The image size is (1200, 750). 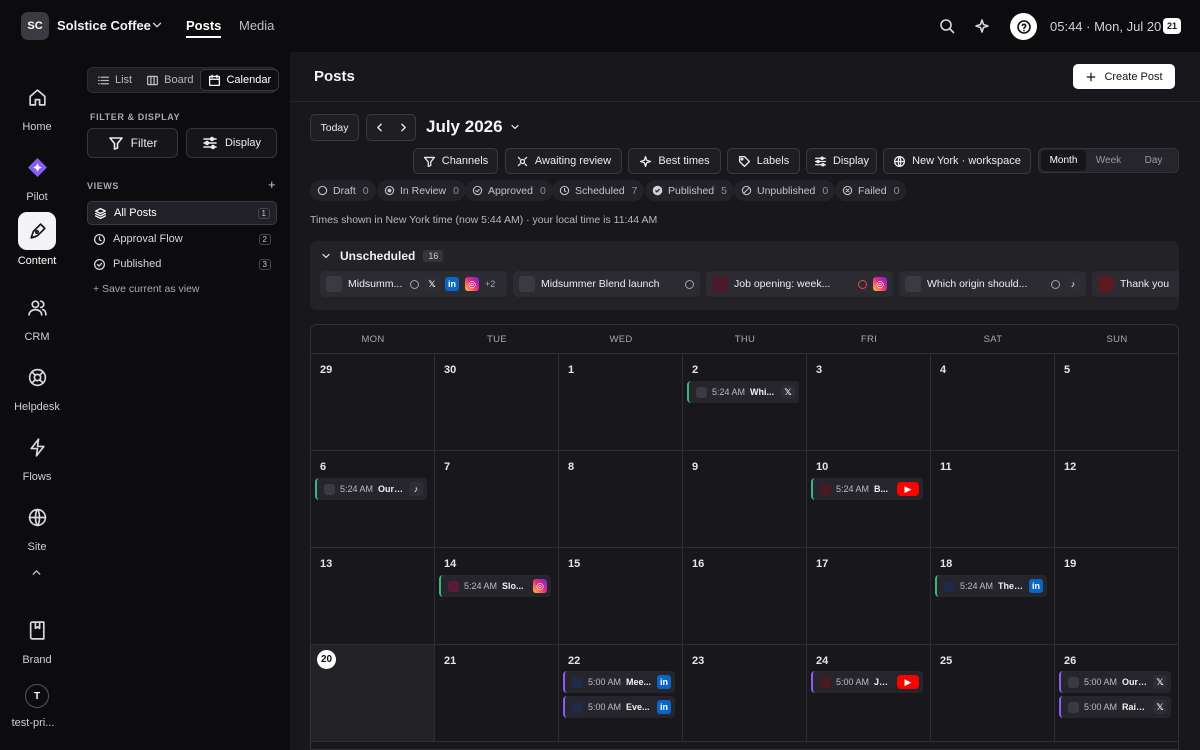 I want to click on unscheduled-card: Job opening: week... ◎, so click(x=799, y=284).